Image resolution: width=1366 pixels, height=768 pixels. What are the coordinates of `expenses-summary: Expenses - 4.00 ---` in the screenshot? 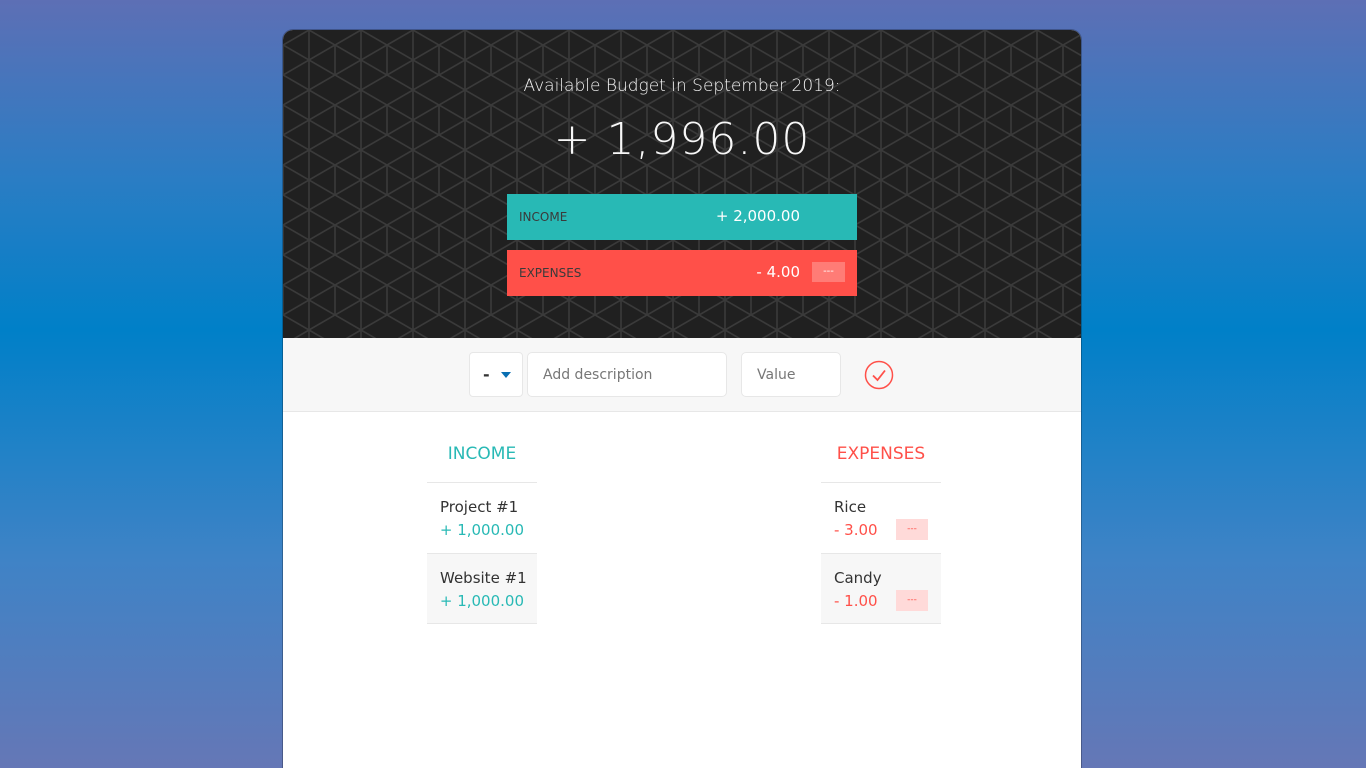 It's located at (682, 273).